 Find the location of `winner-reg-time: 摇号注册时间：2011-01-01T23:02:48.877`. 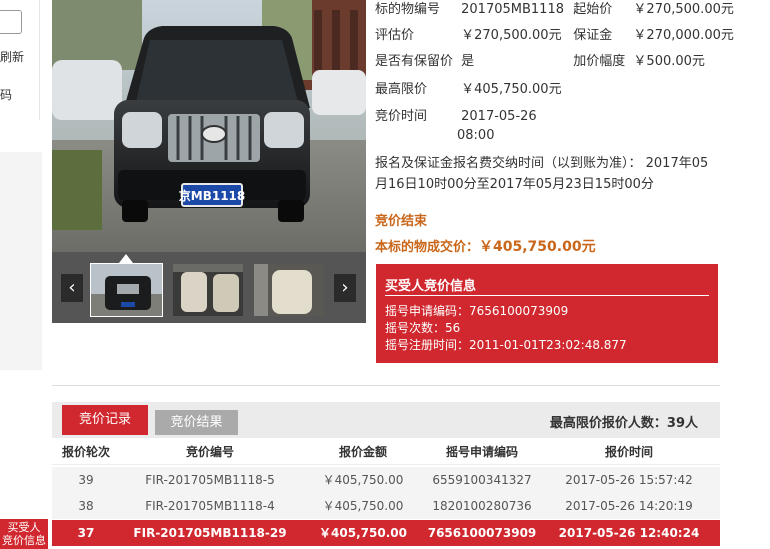

winner-reg-time: 摇号注册时间：2011-01-01T23:02:48.877 is located at coordinates (506, 345).